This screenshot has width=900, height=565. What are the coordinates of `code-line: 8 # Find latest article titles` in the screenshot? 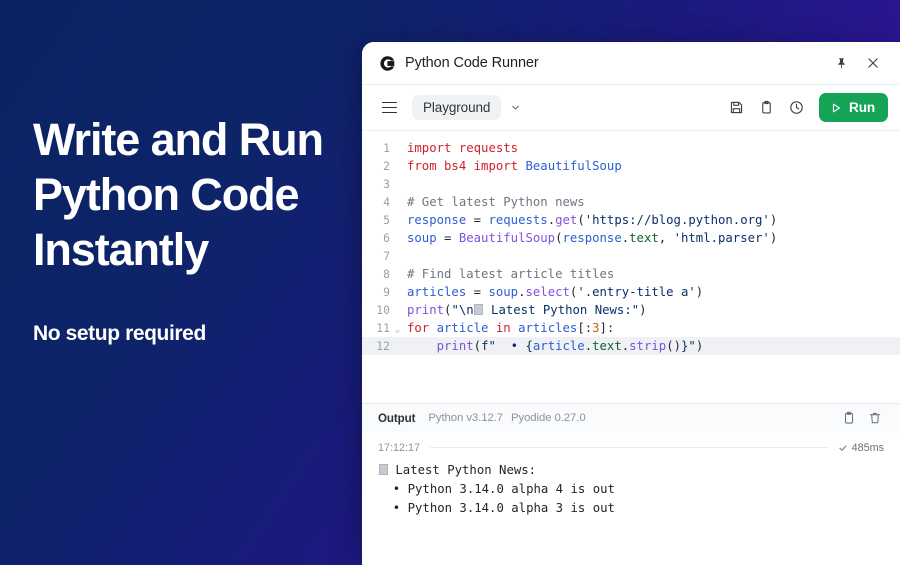 It's located at (631, 274).